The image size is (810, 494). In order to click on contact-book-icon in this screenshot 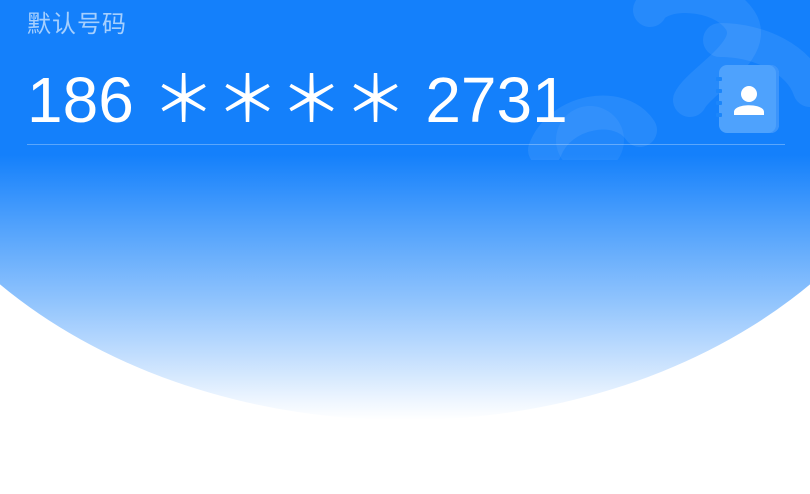, I will do `click(749, 100)`.